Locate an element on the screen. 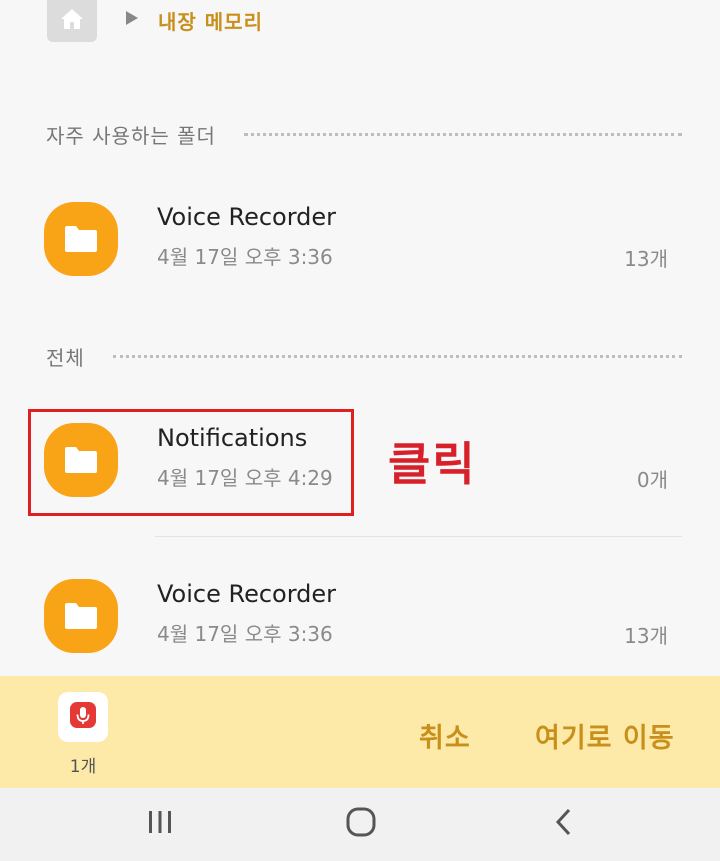  back-icon is located at coordinates (564, 824).